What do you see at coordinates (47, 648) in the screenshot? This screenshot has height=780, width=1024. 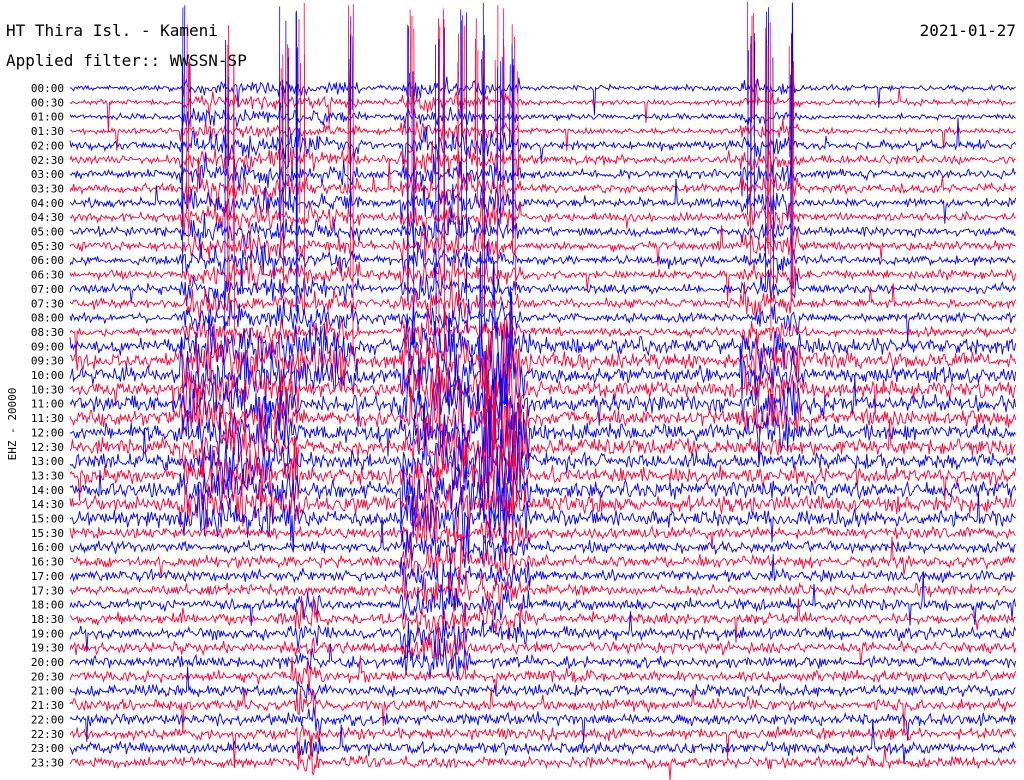 I see `time-label: 19:30` at bounding box center [47, 648].